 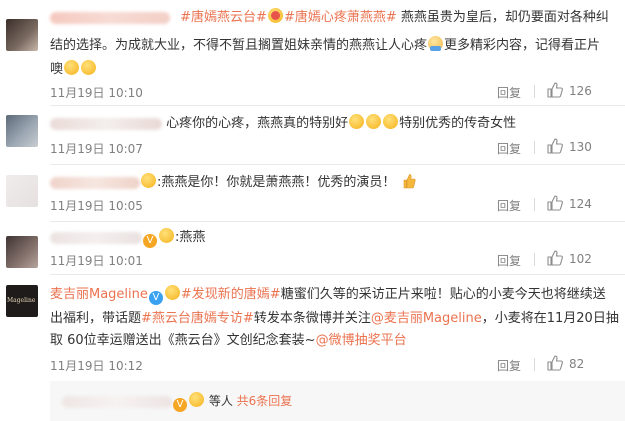 What do you see at coordinates (504, 17) in the screenshot?
I see `comment-body: 燕燕虽贵为皇后，却仍要面对各种纠` at bounding box center [504, 17].